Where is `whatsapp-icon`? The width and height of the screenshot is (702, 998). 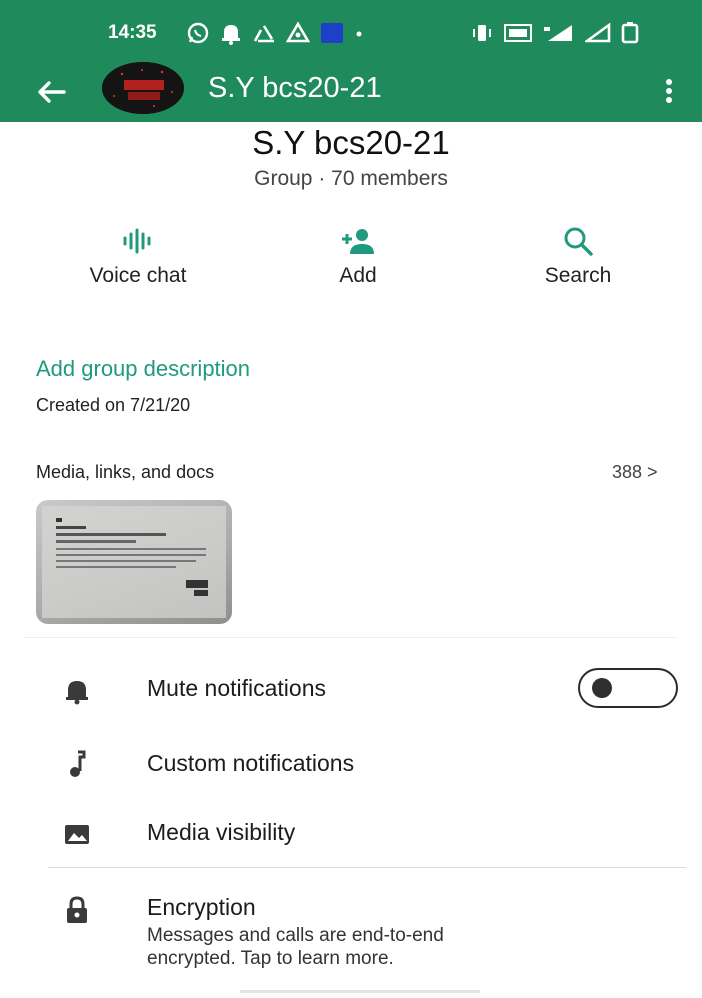 whatsapp-icon is located at coordinates (198, 33).